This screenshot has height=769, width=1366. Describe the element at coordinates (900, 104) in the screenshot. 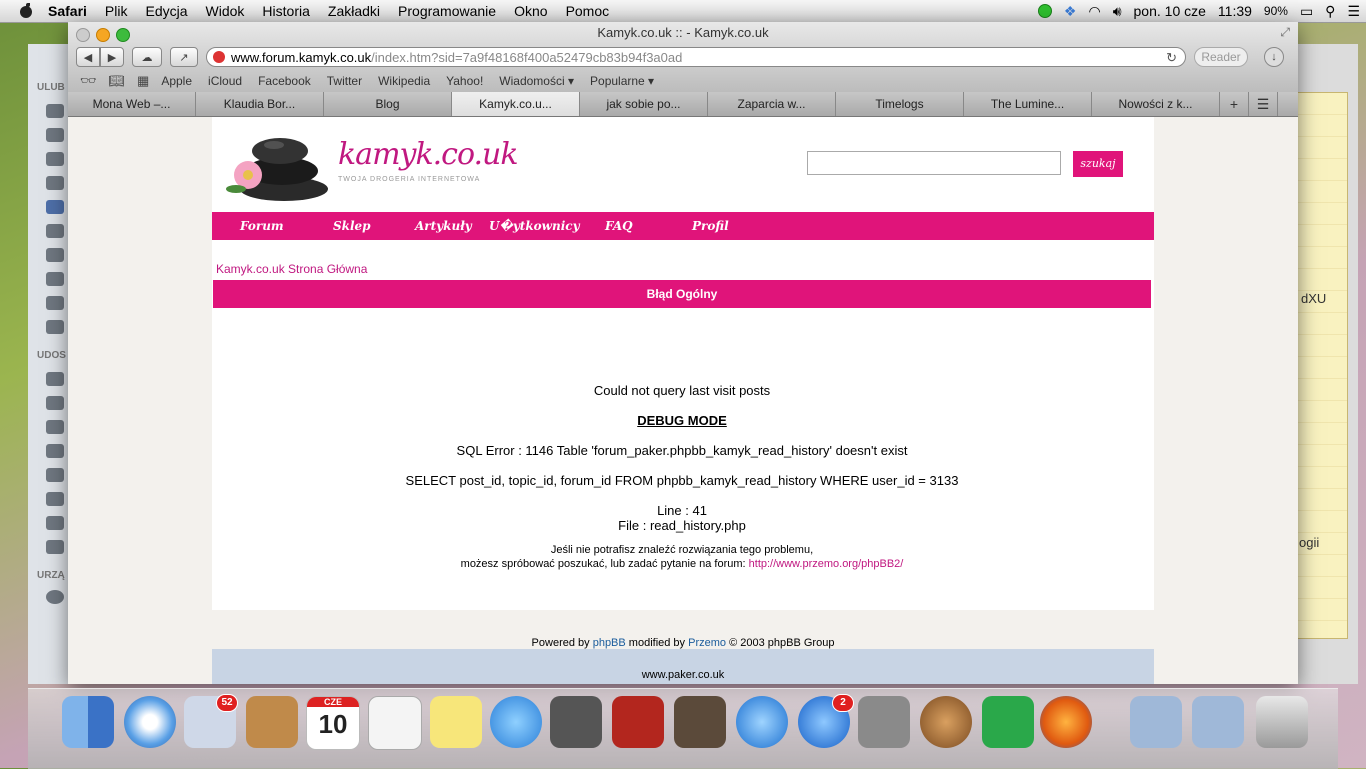

I see `tab-timelogs: Timelogs` at that location.